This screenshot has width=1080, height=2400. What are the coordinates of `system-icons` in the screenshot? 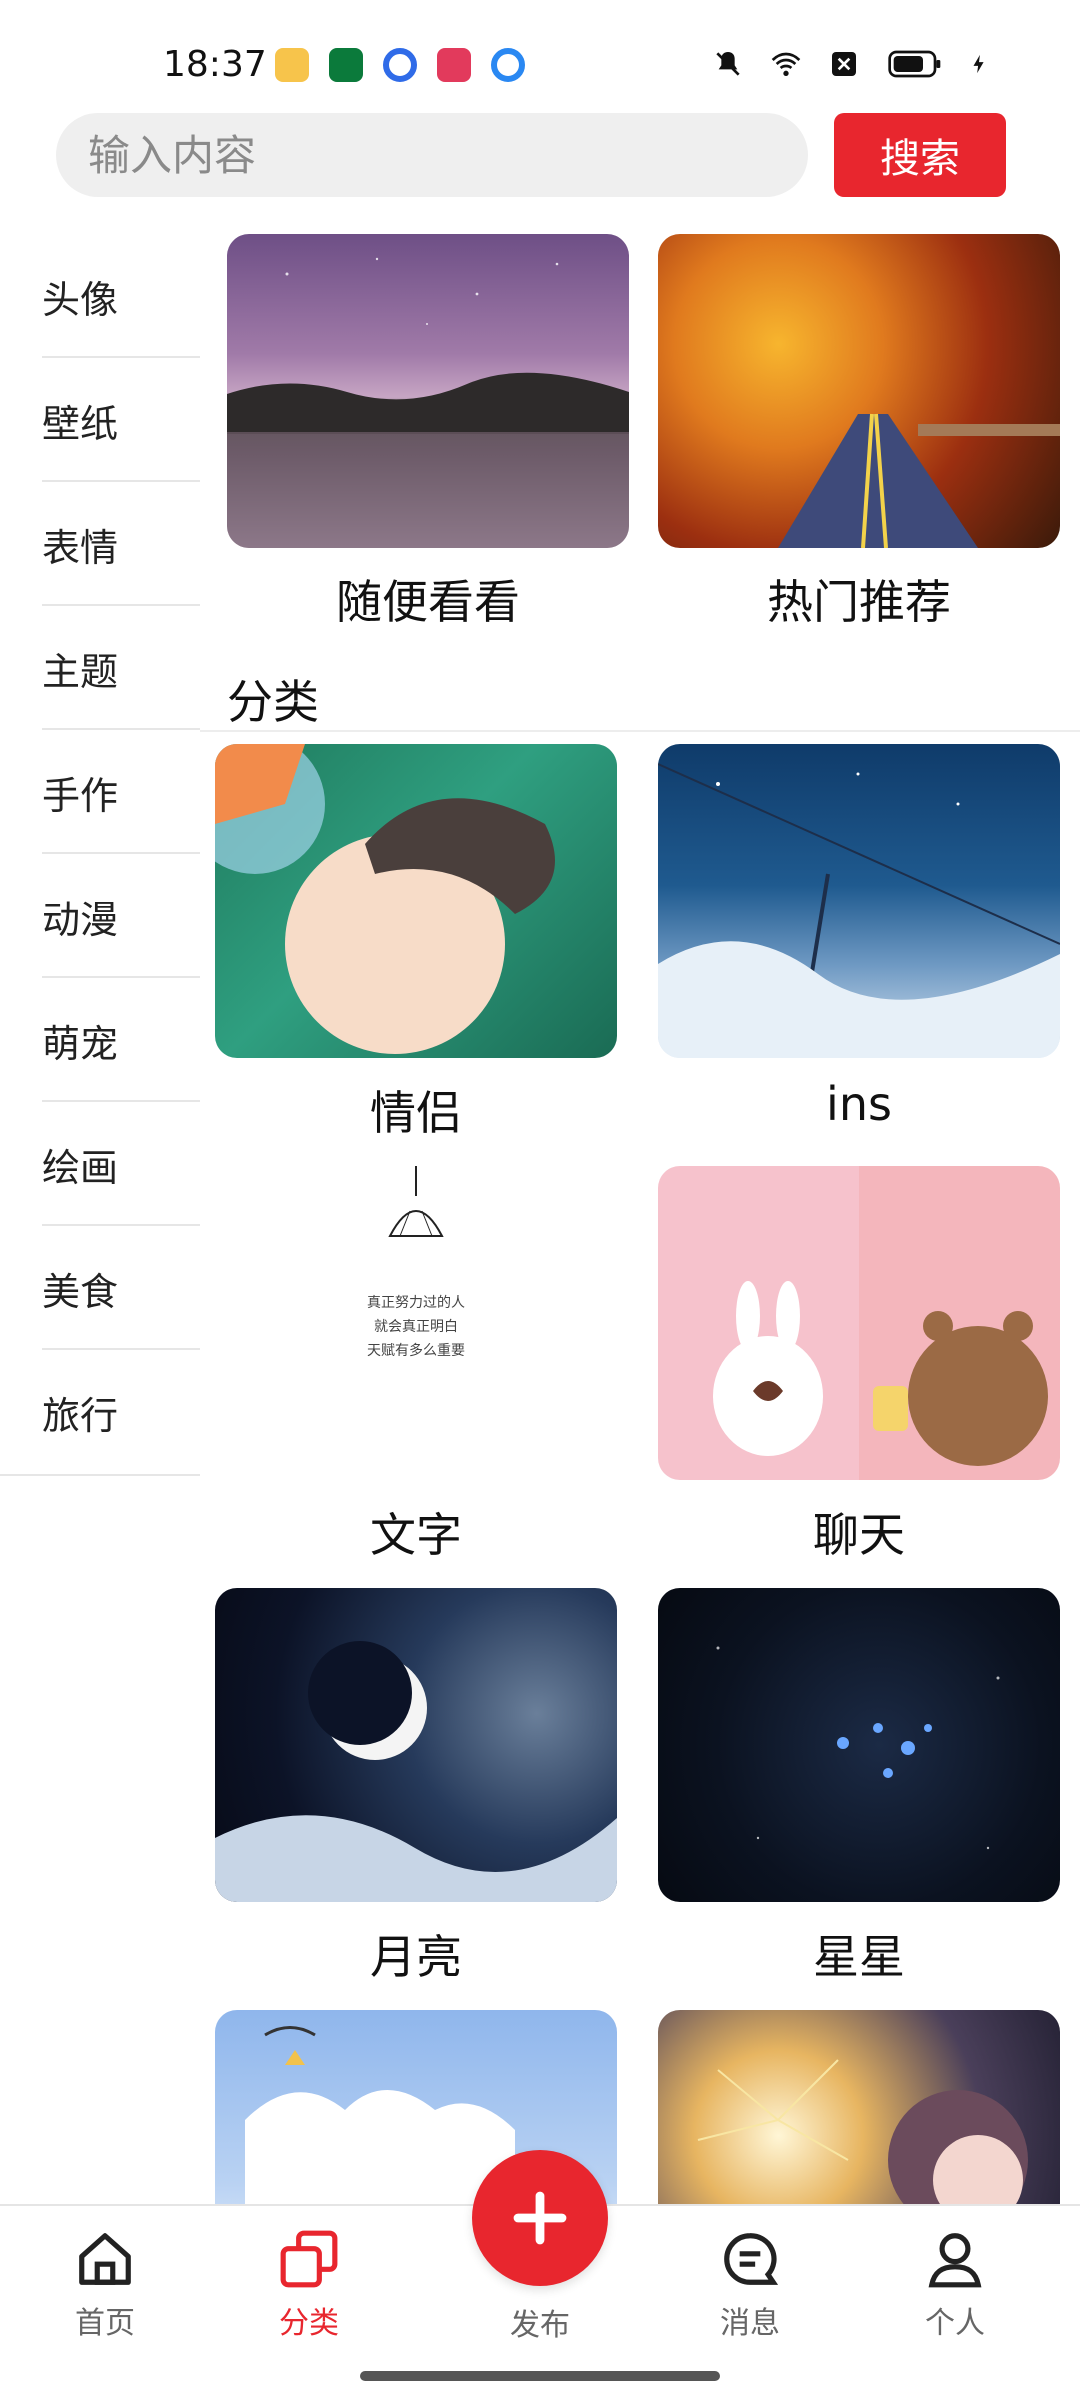 It's located at (850, 64).